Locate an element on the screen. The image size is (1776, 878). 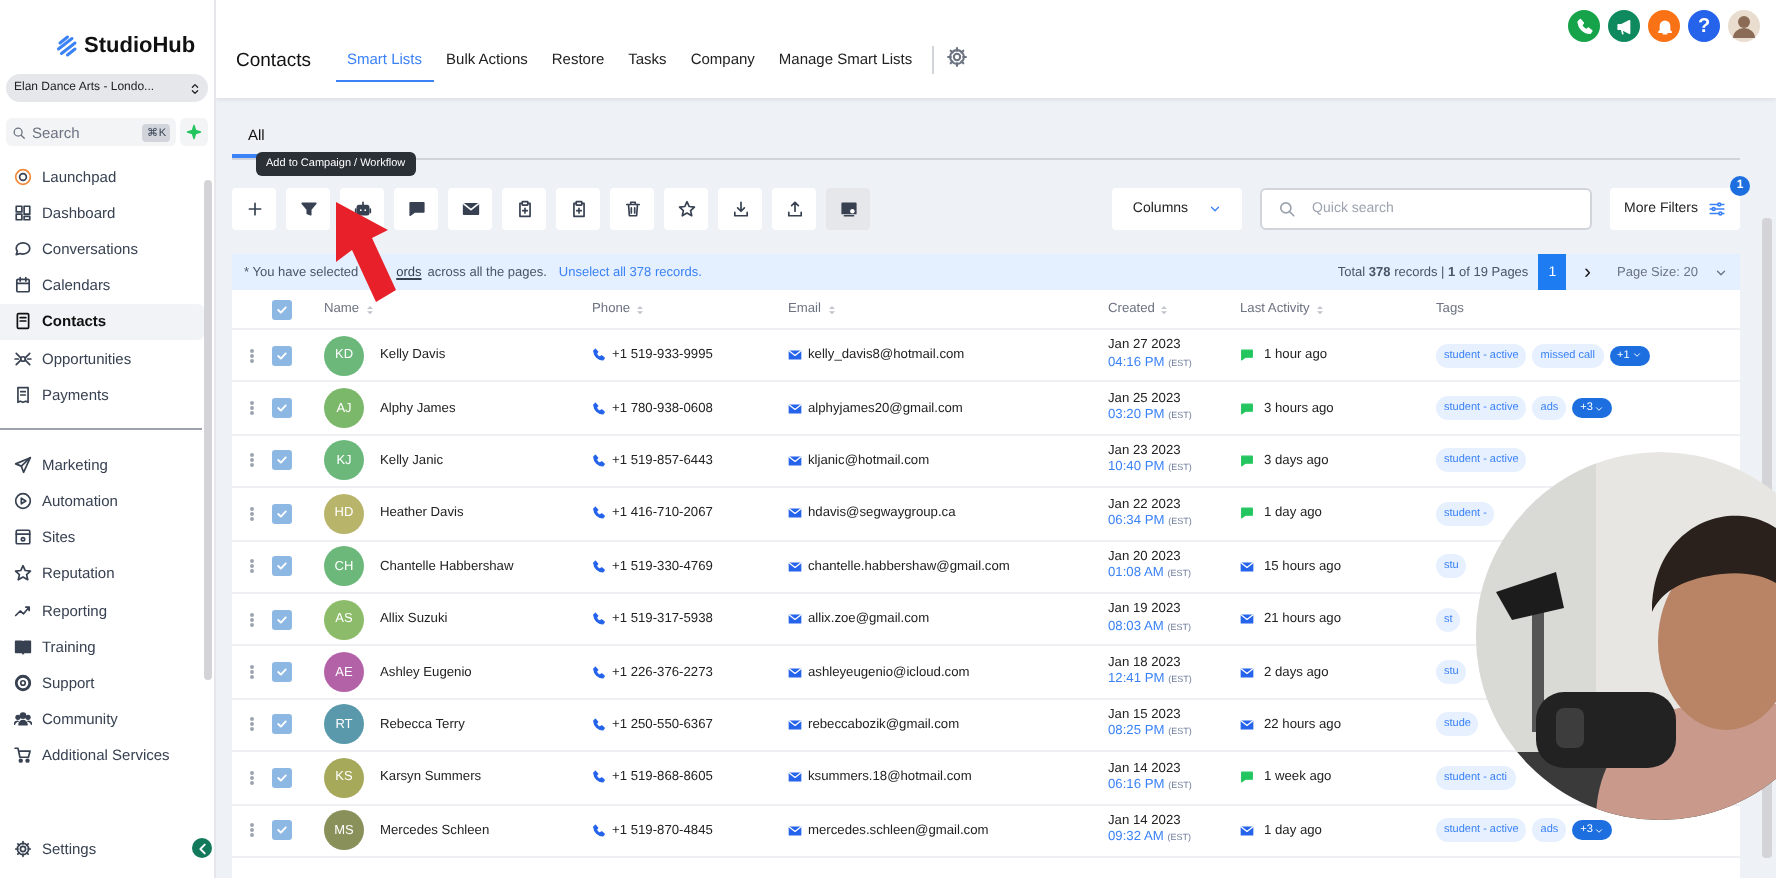
quick-action-button is located at coordinates (194, 132).